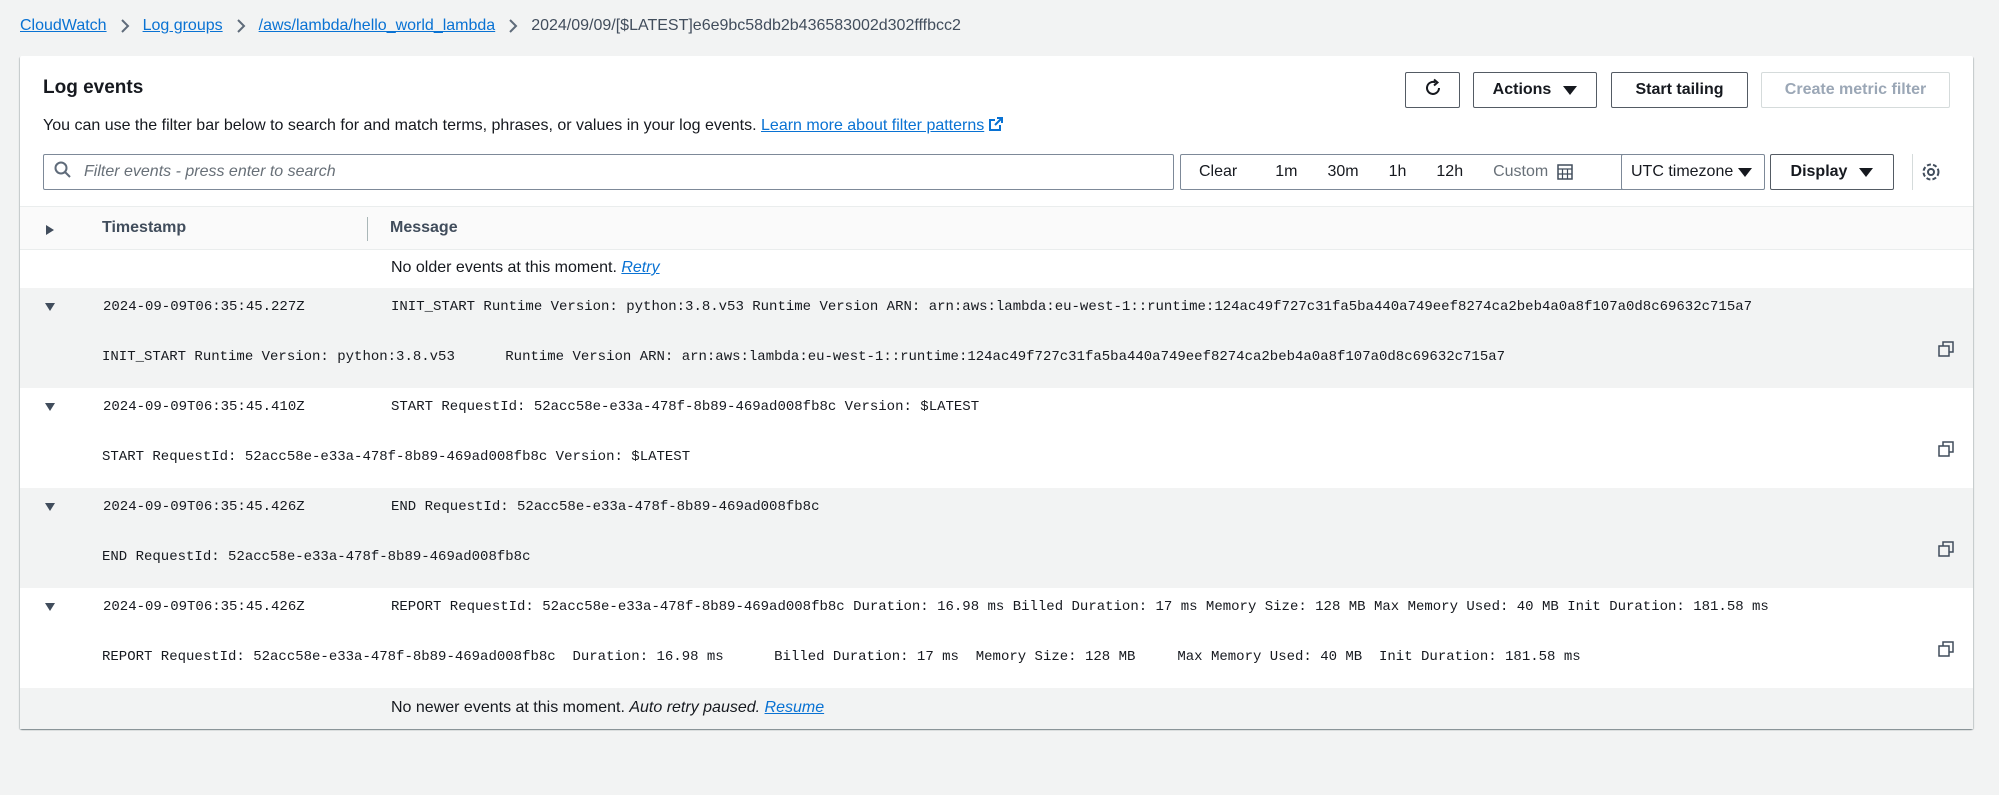 This screenshot has height=795, width=1999. I want to click on actions-label: Actions, so click(1522, 89).